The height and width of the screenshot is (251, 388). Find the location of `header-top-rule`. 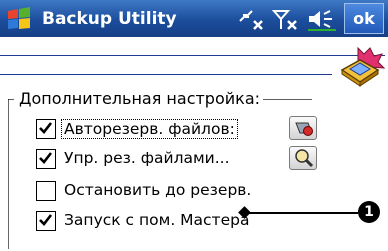

header-top-rule is located at coordinates (192, 55).